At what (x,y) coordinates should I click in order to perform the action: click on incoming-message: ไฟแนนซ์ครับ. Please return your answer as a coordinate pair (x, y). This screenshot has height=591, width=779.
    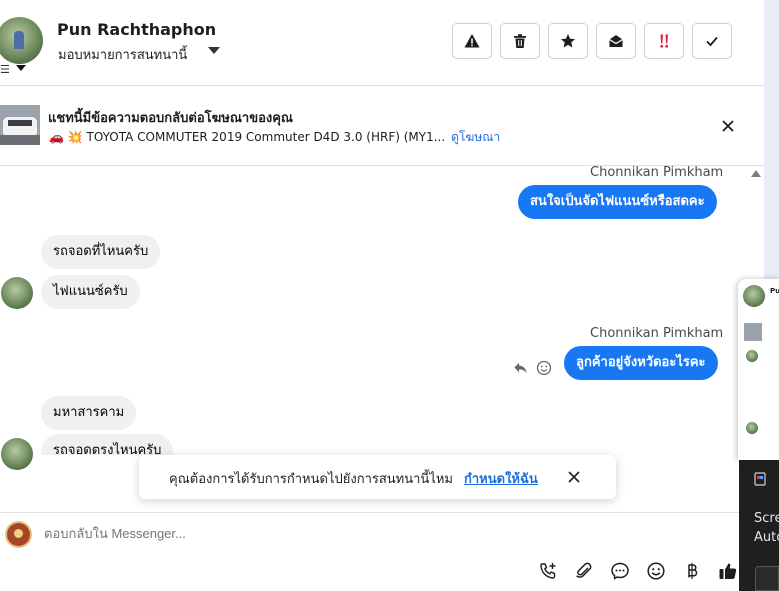
    Looking at the image, I should click on (90, 292).